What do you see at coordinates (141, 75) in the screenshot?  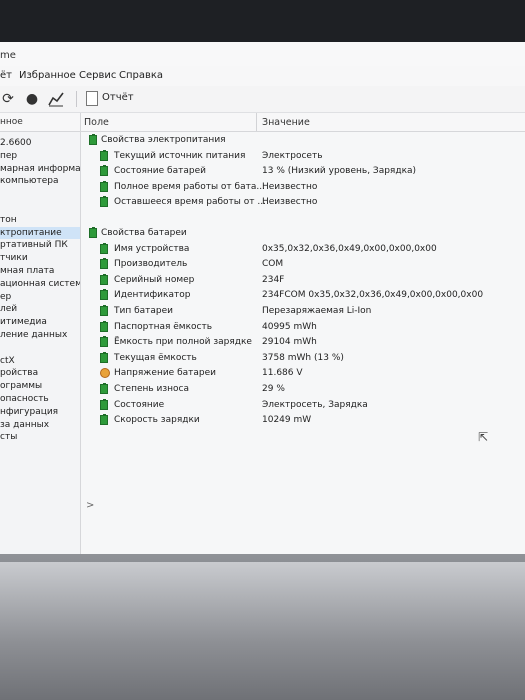 I see `menu-help: Справка` at bounding box center [141, 75].